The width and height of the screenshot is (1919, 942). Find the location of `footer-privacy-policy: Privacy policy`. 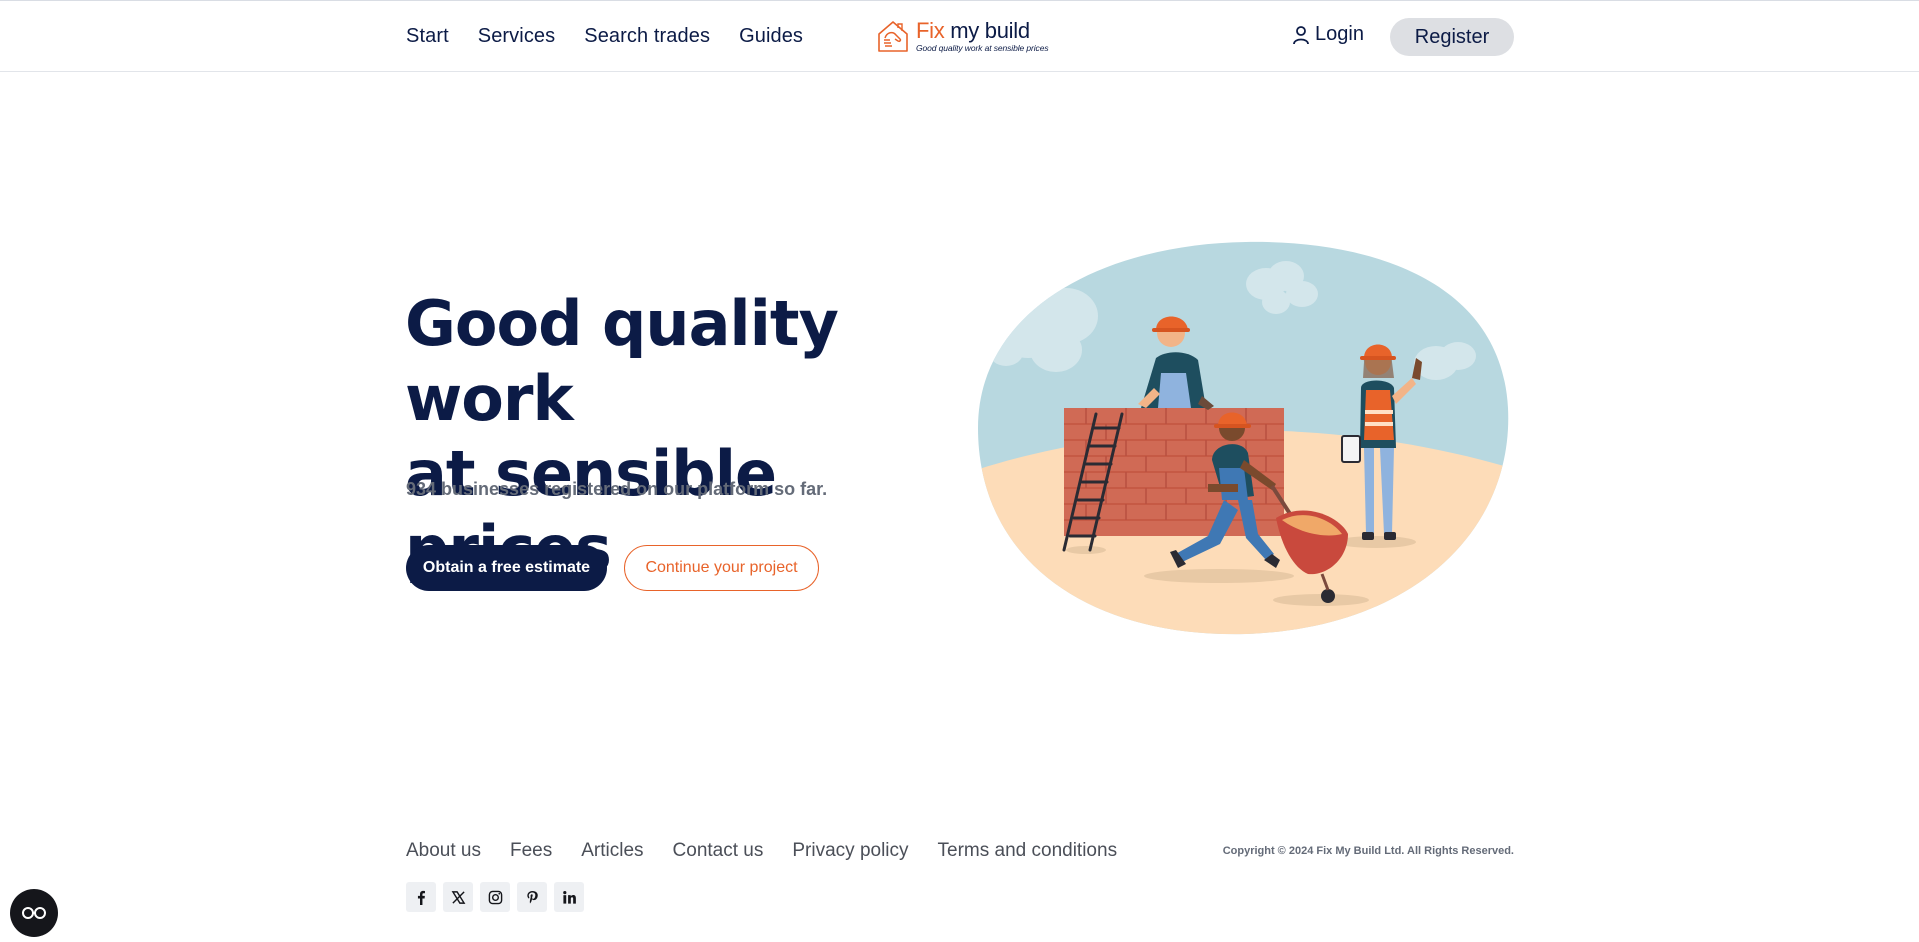

footer-privacy-policy: Privacy policy is located at coordinates (850, 851).